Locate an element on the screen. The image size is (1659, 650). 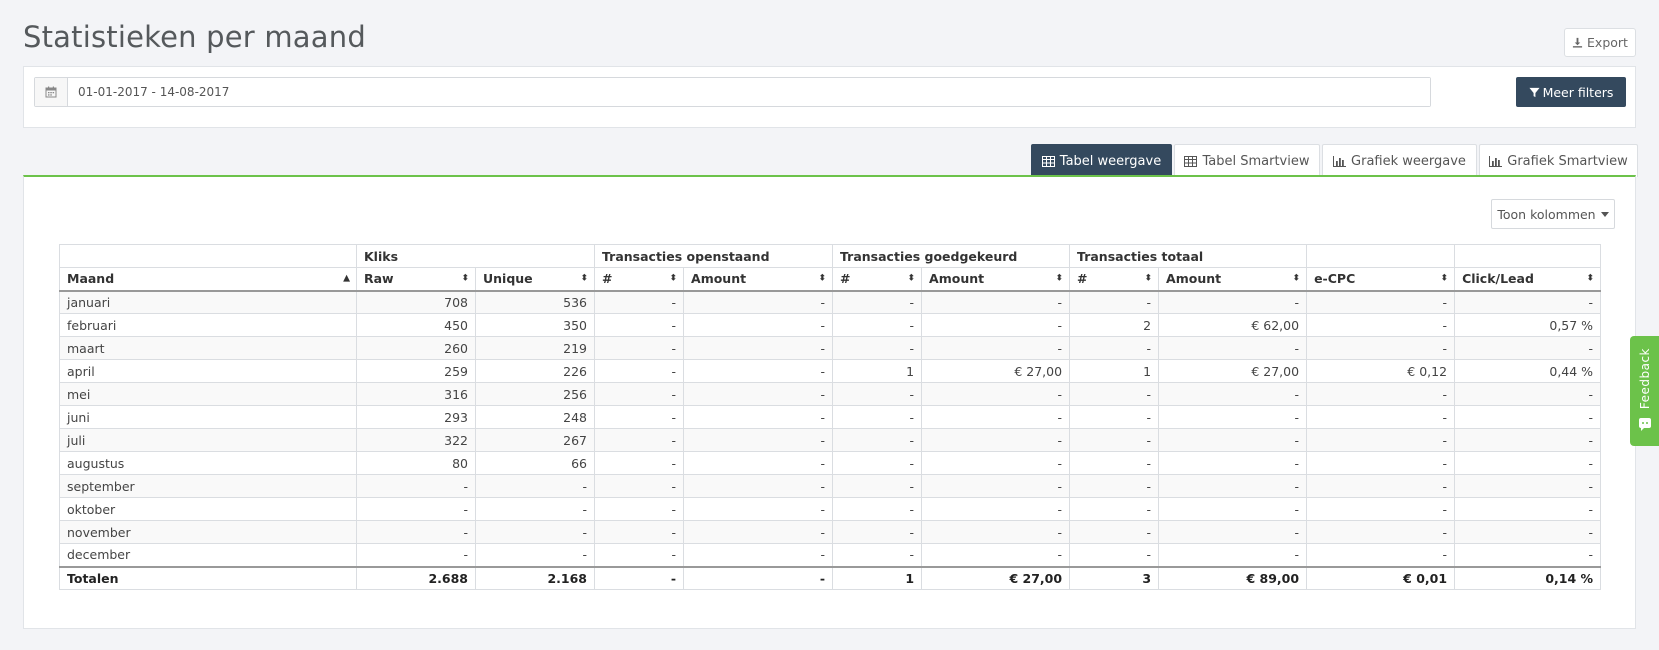
tab-tabel-smartview: Tabel Smartview is located at coordinates (1247, 160).